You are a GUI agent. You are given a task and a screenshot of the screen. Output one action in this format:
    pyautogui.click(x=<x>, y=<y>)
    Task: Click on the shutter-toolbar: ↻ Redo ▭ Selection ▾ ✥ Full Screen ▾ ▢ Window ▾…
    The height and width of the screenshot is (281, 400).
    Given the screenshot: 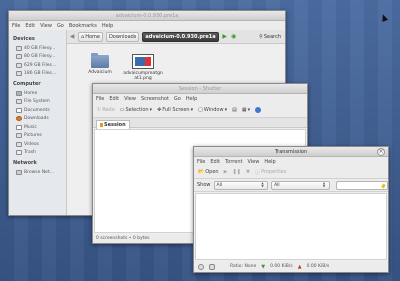 What is the action you would take?
    pyautogui.click(x=200, y=110)
    